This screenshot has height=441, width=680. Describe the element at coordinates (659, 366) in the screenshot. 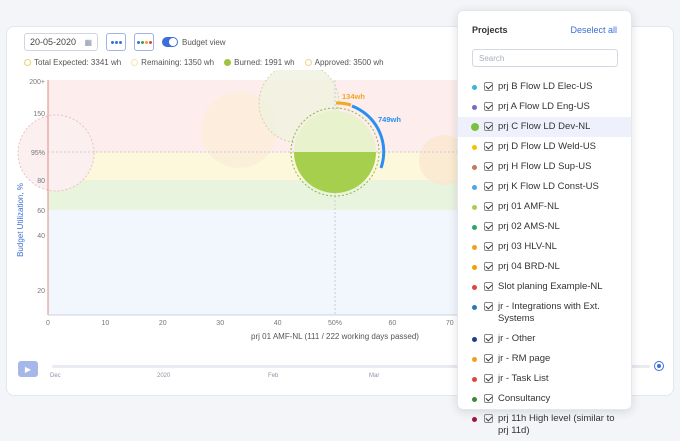

I see `timeline-knob` at that location.